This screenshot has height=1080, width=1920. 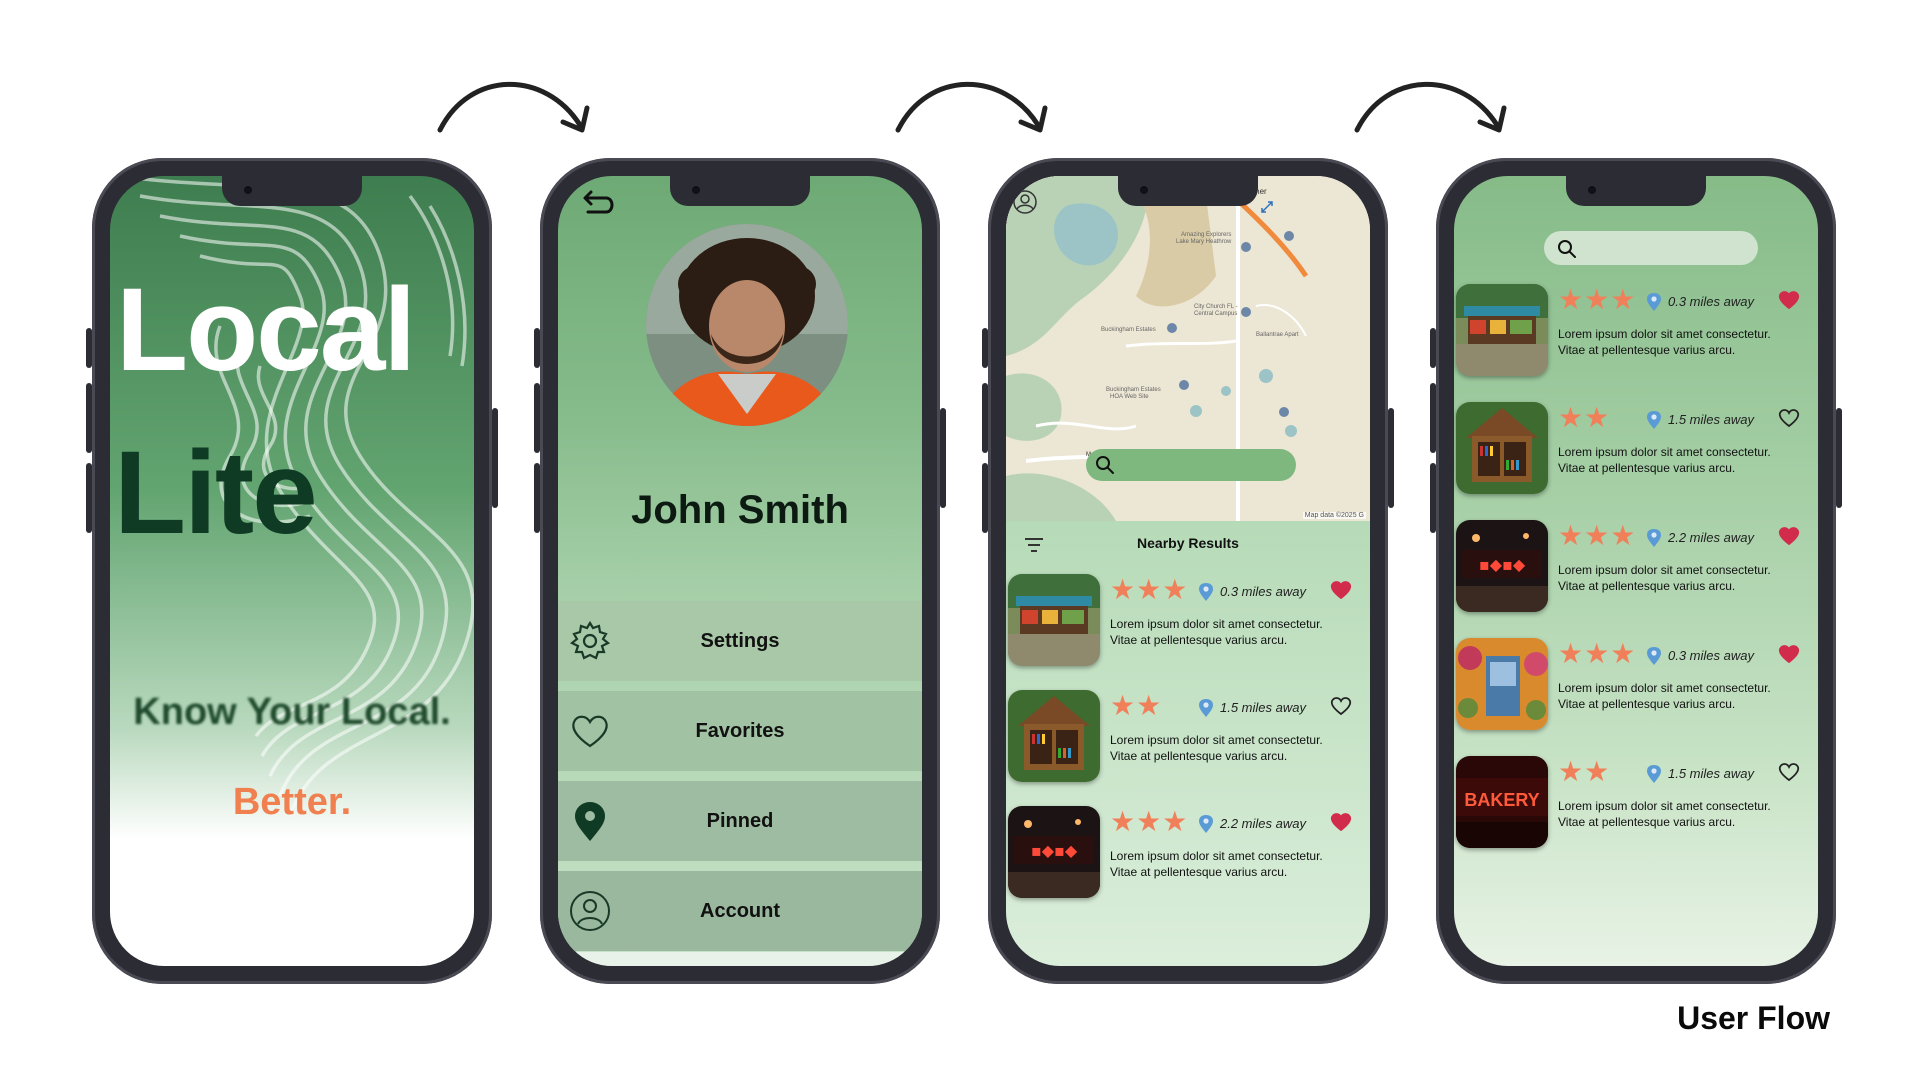 What do you see at coordinates (740, 731) in the screenshot?
I see `menu-item-favorites: Favorites` at bounding box center [740, 731].